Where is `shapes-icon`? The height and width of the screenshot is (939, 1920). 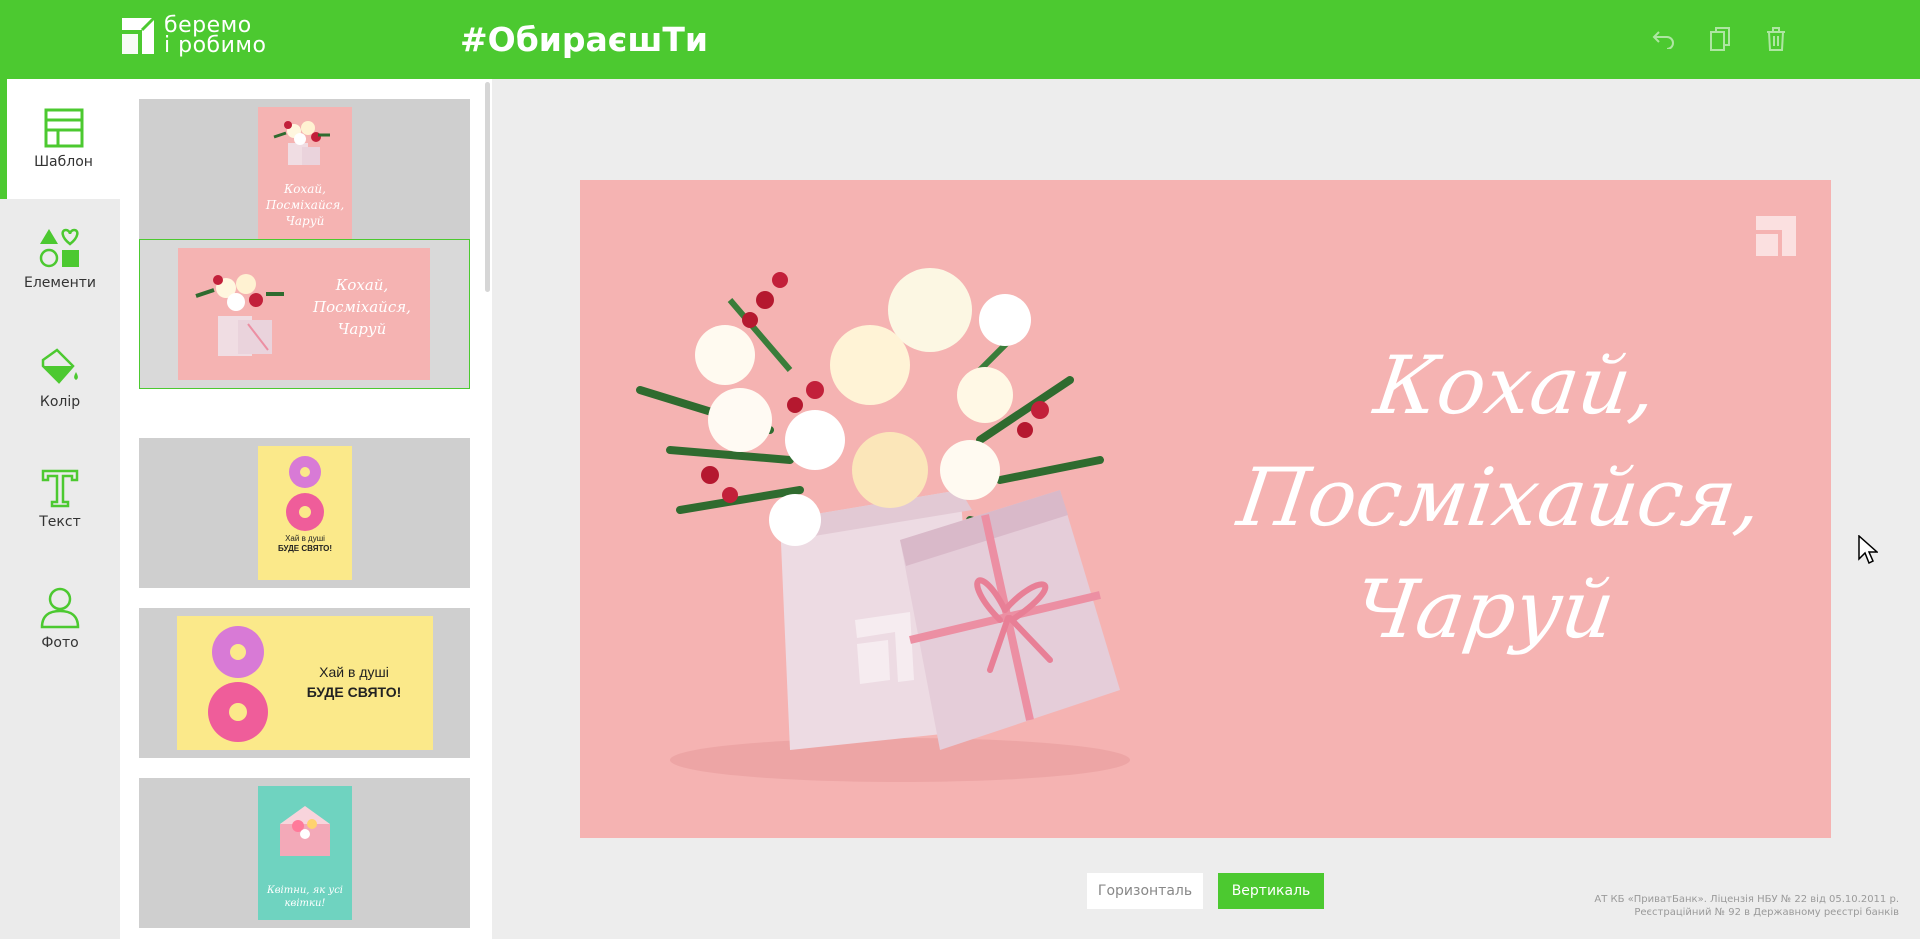 shapes-icon is located at coordinates (59, 248).